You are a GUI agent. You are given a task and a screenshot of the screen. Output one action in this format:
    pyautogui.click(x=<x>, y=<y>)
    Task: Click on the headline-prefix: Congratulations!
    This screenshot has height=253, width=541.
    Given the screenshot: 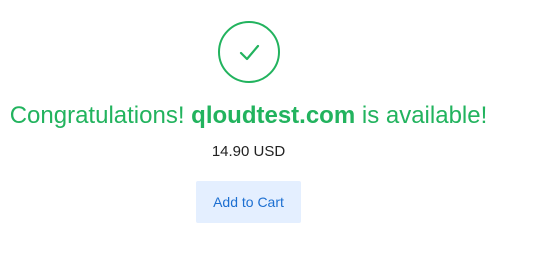 What is the action you would take?
    pyautogui.click(x=100, y=115)
    